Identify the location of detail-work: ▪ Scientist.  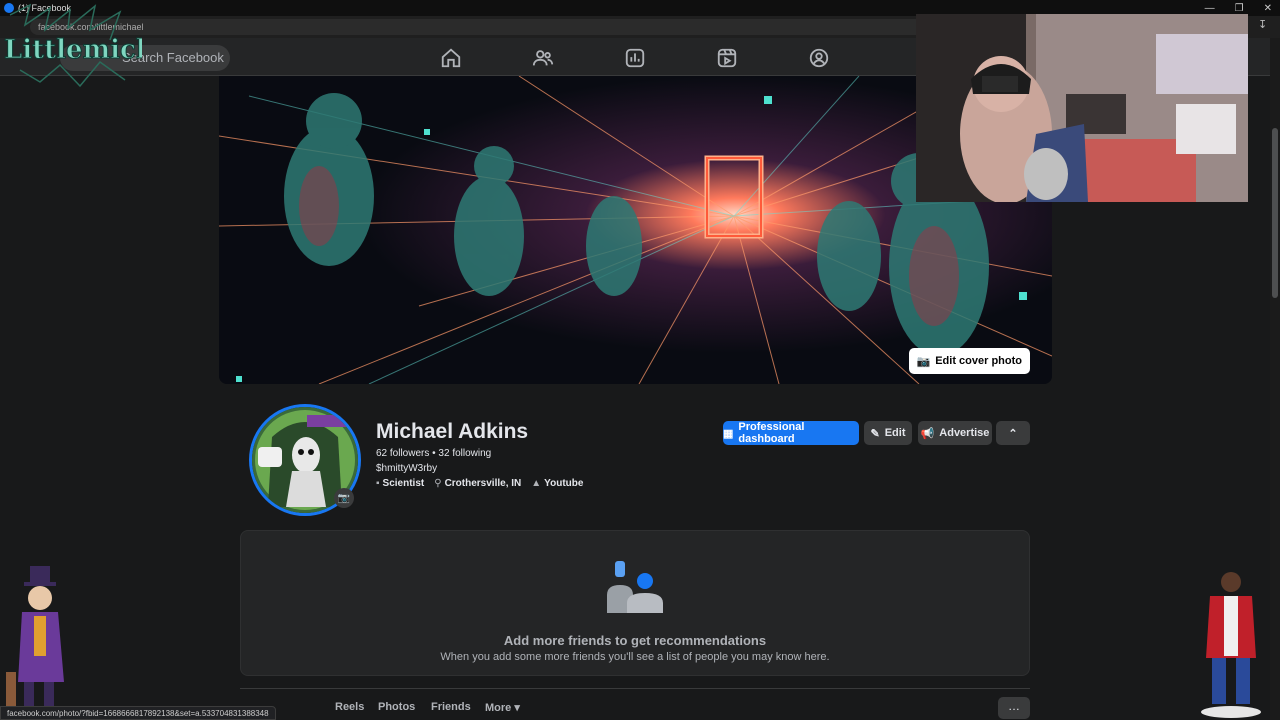
(400, 483).